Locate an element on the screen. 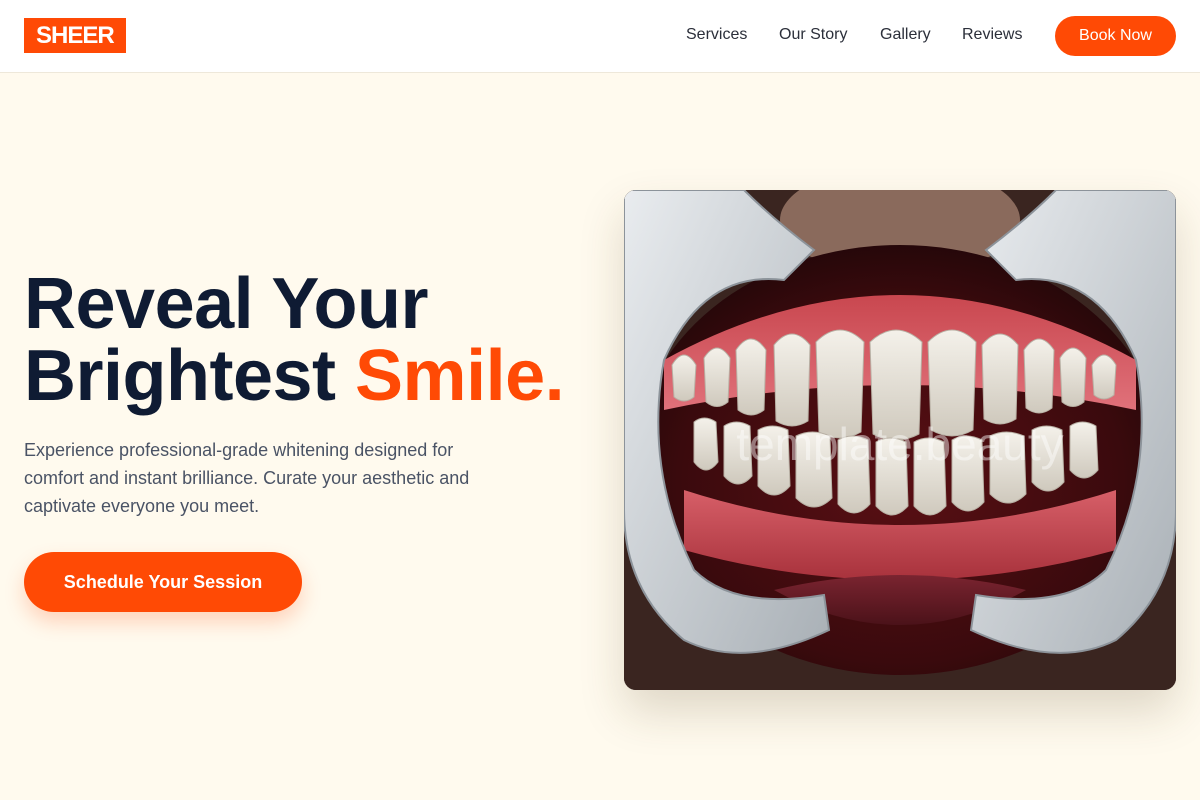 This screenshot has height=800, width=1200. hero-title: Reveal Your Brightest Smile. is located at coordinates (324, 340).